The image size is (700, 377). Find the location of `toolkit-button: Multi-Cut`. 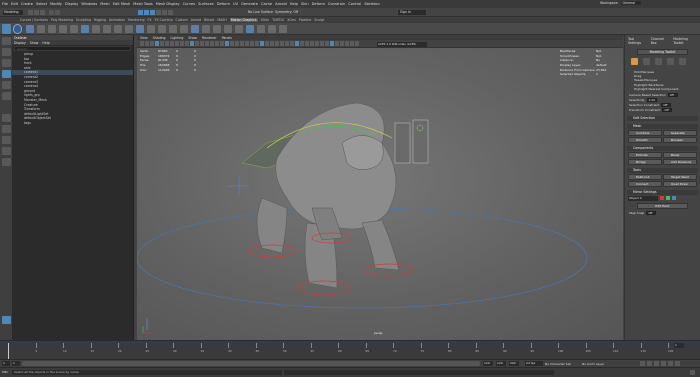

toolkit-button: Multi-Cut is located at coordinates (645, 176).